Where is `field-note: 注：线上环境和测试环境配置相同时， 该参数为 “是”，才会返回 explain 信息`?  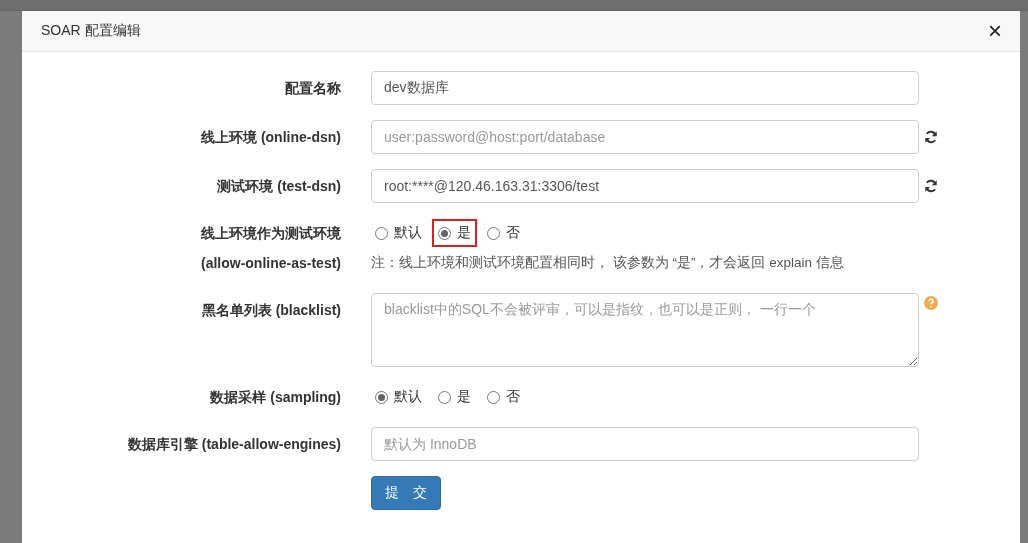 field-note: 注：线上环境和测试环境配置相同时， 该参数为 “是”，才会返回 explain 信息 is located at coordinates (608, 263).